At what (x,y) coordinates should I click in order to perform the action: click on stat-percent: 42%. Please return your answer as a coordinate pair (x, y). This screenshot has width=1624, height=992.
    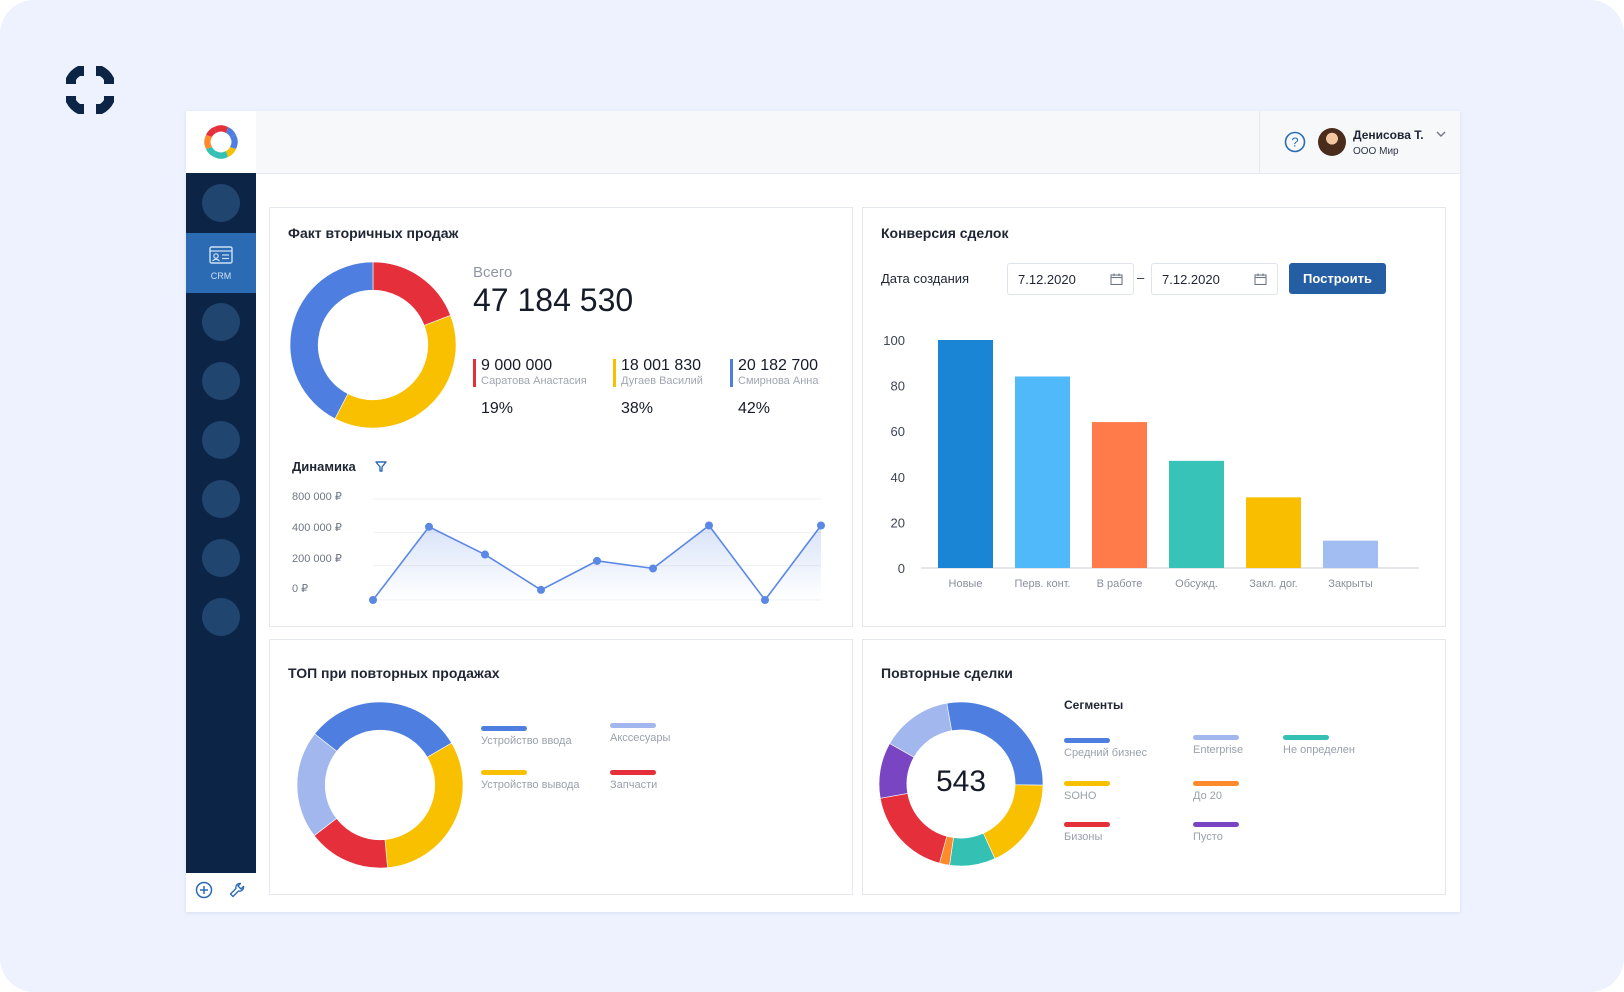
    Looking at the image, I should click on (754, 409).